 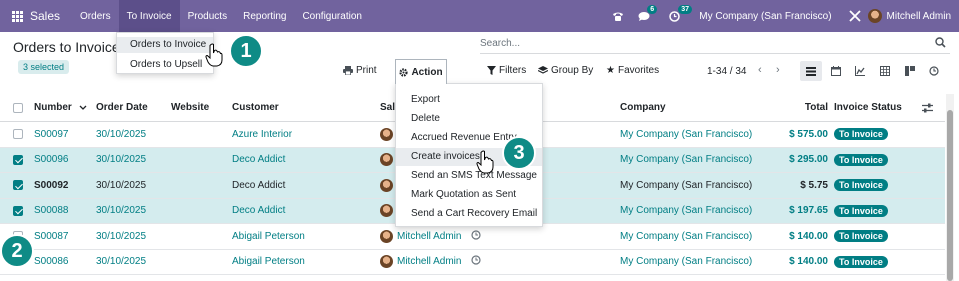 What do you see at coordinates (149, 16) in the screenshot?
I see `menu-to-invoice: To Invoice` at bounding box center [149, 16].